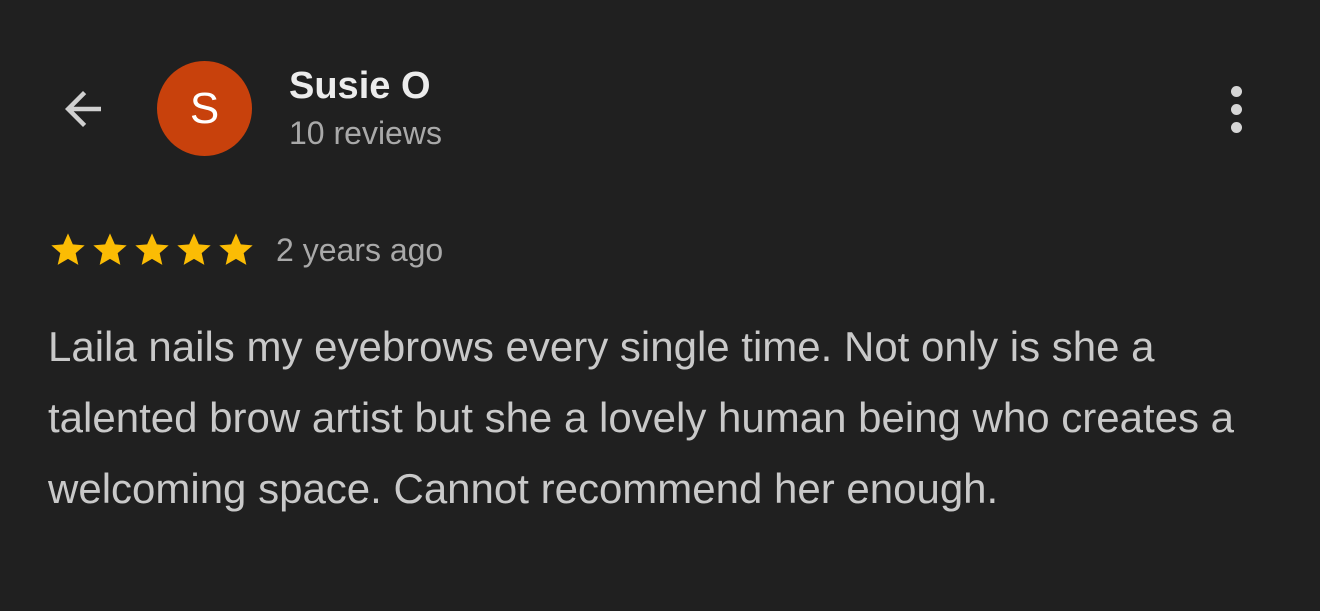 The height and width of the screenshot is (611, 1320). I want to click on reviewer-name: Susie O, so click(360, 86).